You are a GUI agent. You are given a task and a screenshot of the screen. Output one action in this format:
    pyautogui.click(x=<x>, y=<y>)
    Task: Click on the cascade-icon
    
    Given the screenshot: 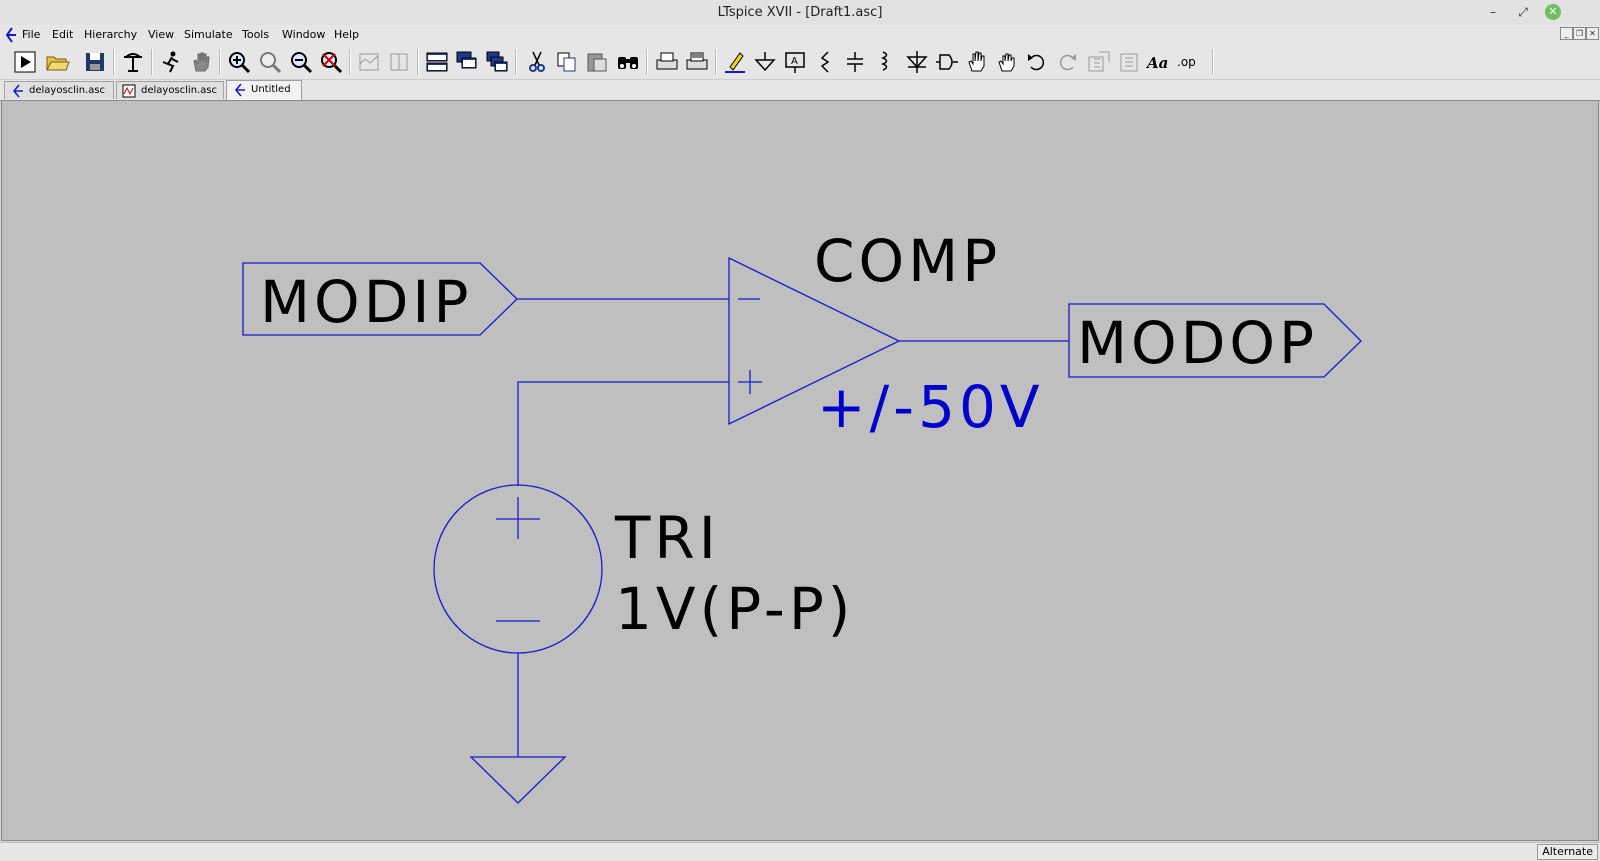 What is the action you would take?
    pyautogui.click(x=497, y=61)
    